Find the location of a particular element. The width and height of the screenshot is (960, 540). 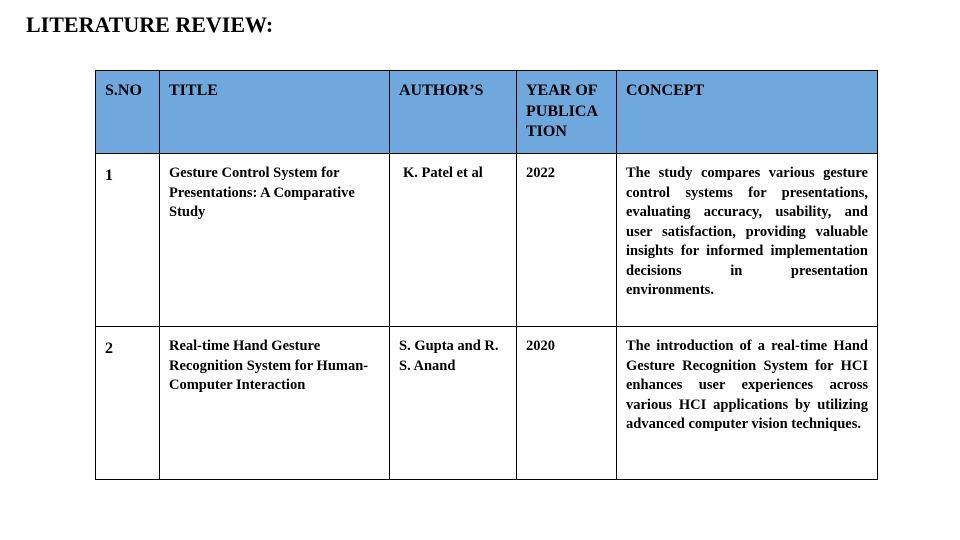

slide-title: LITERATURE REVIEW: is located at coordinates (150, 24).